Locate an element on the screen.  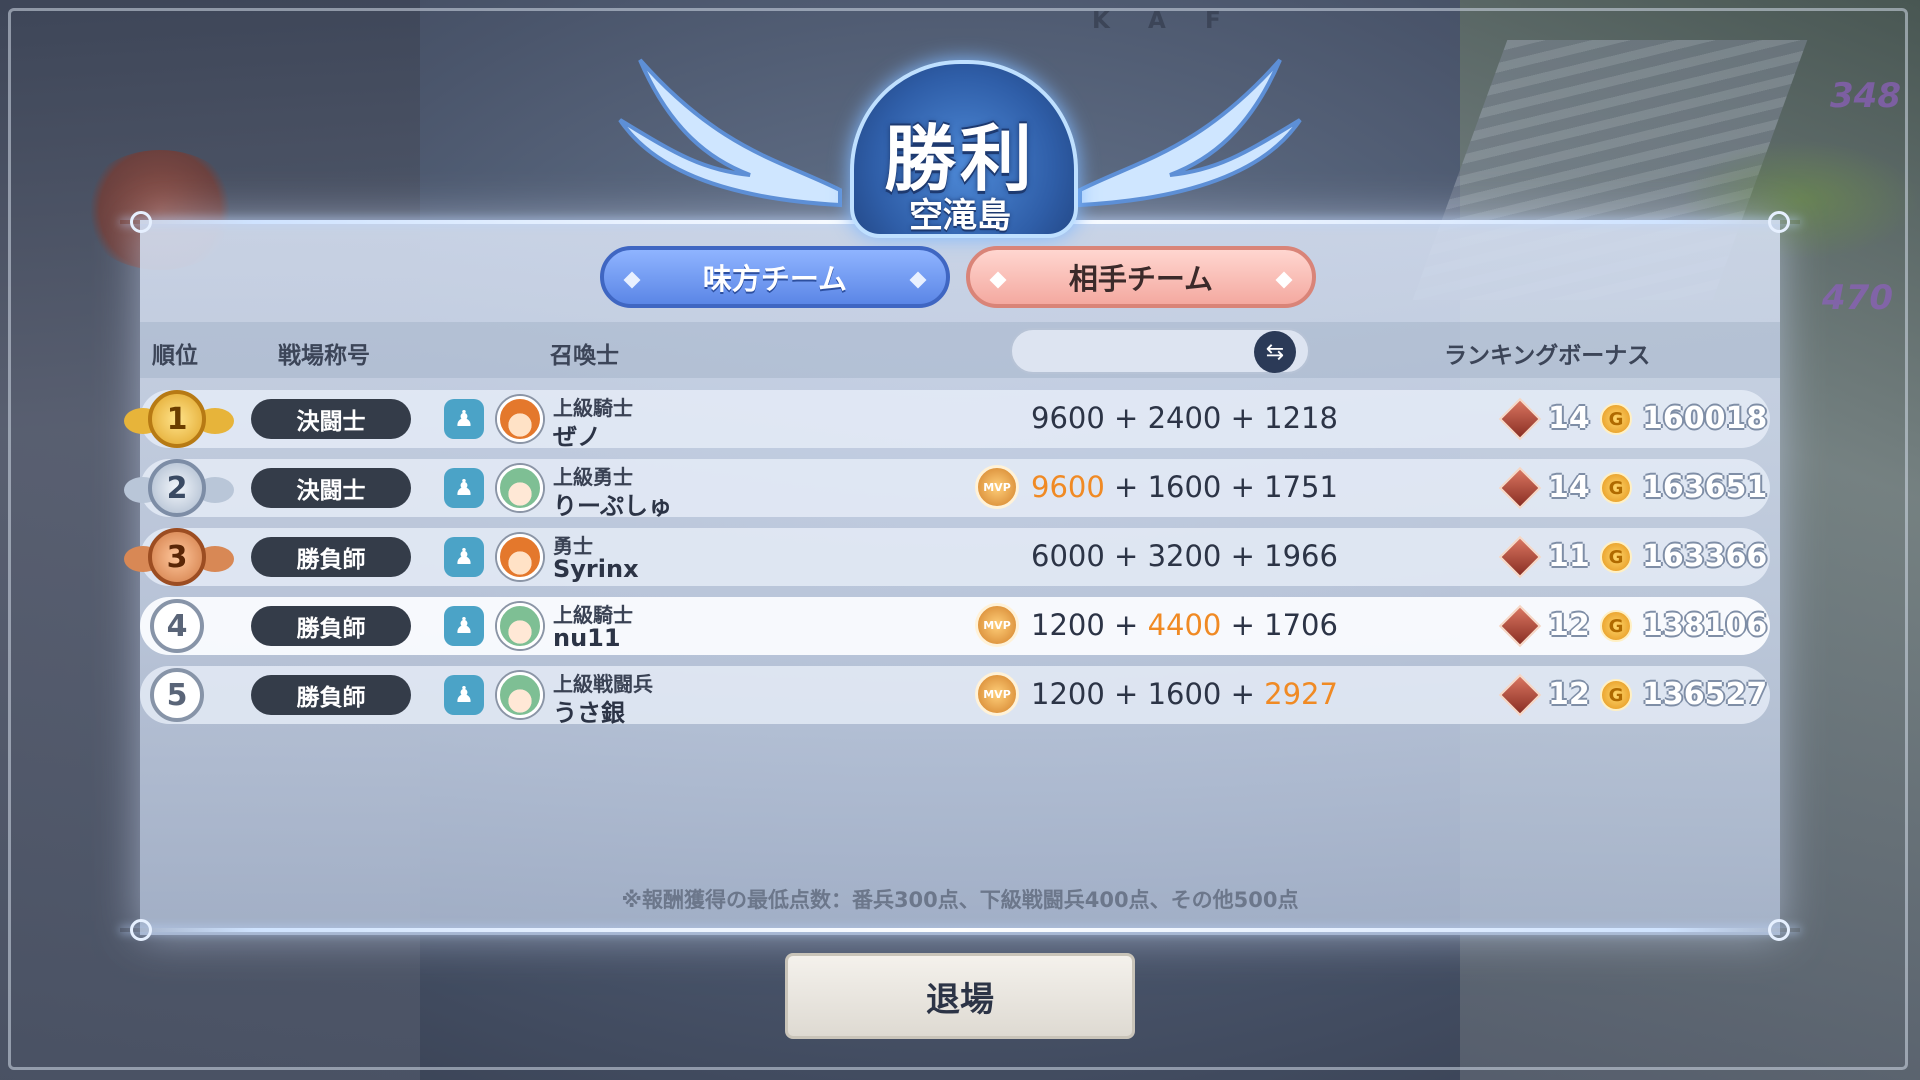
f-score: 1751 is located at coordinates (1301, 487).